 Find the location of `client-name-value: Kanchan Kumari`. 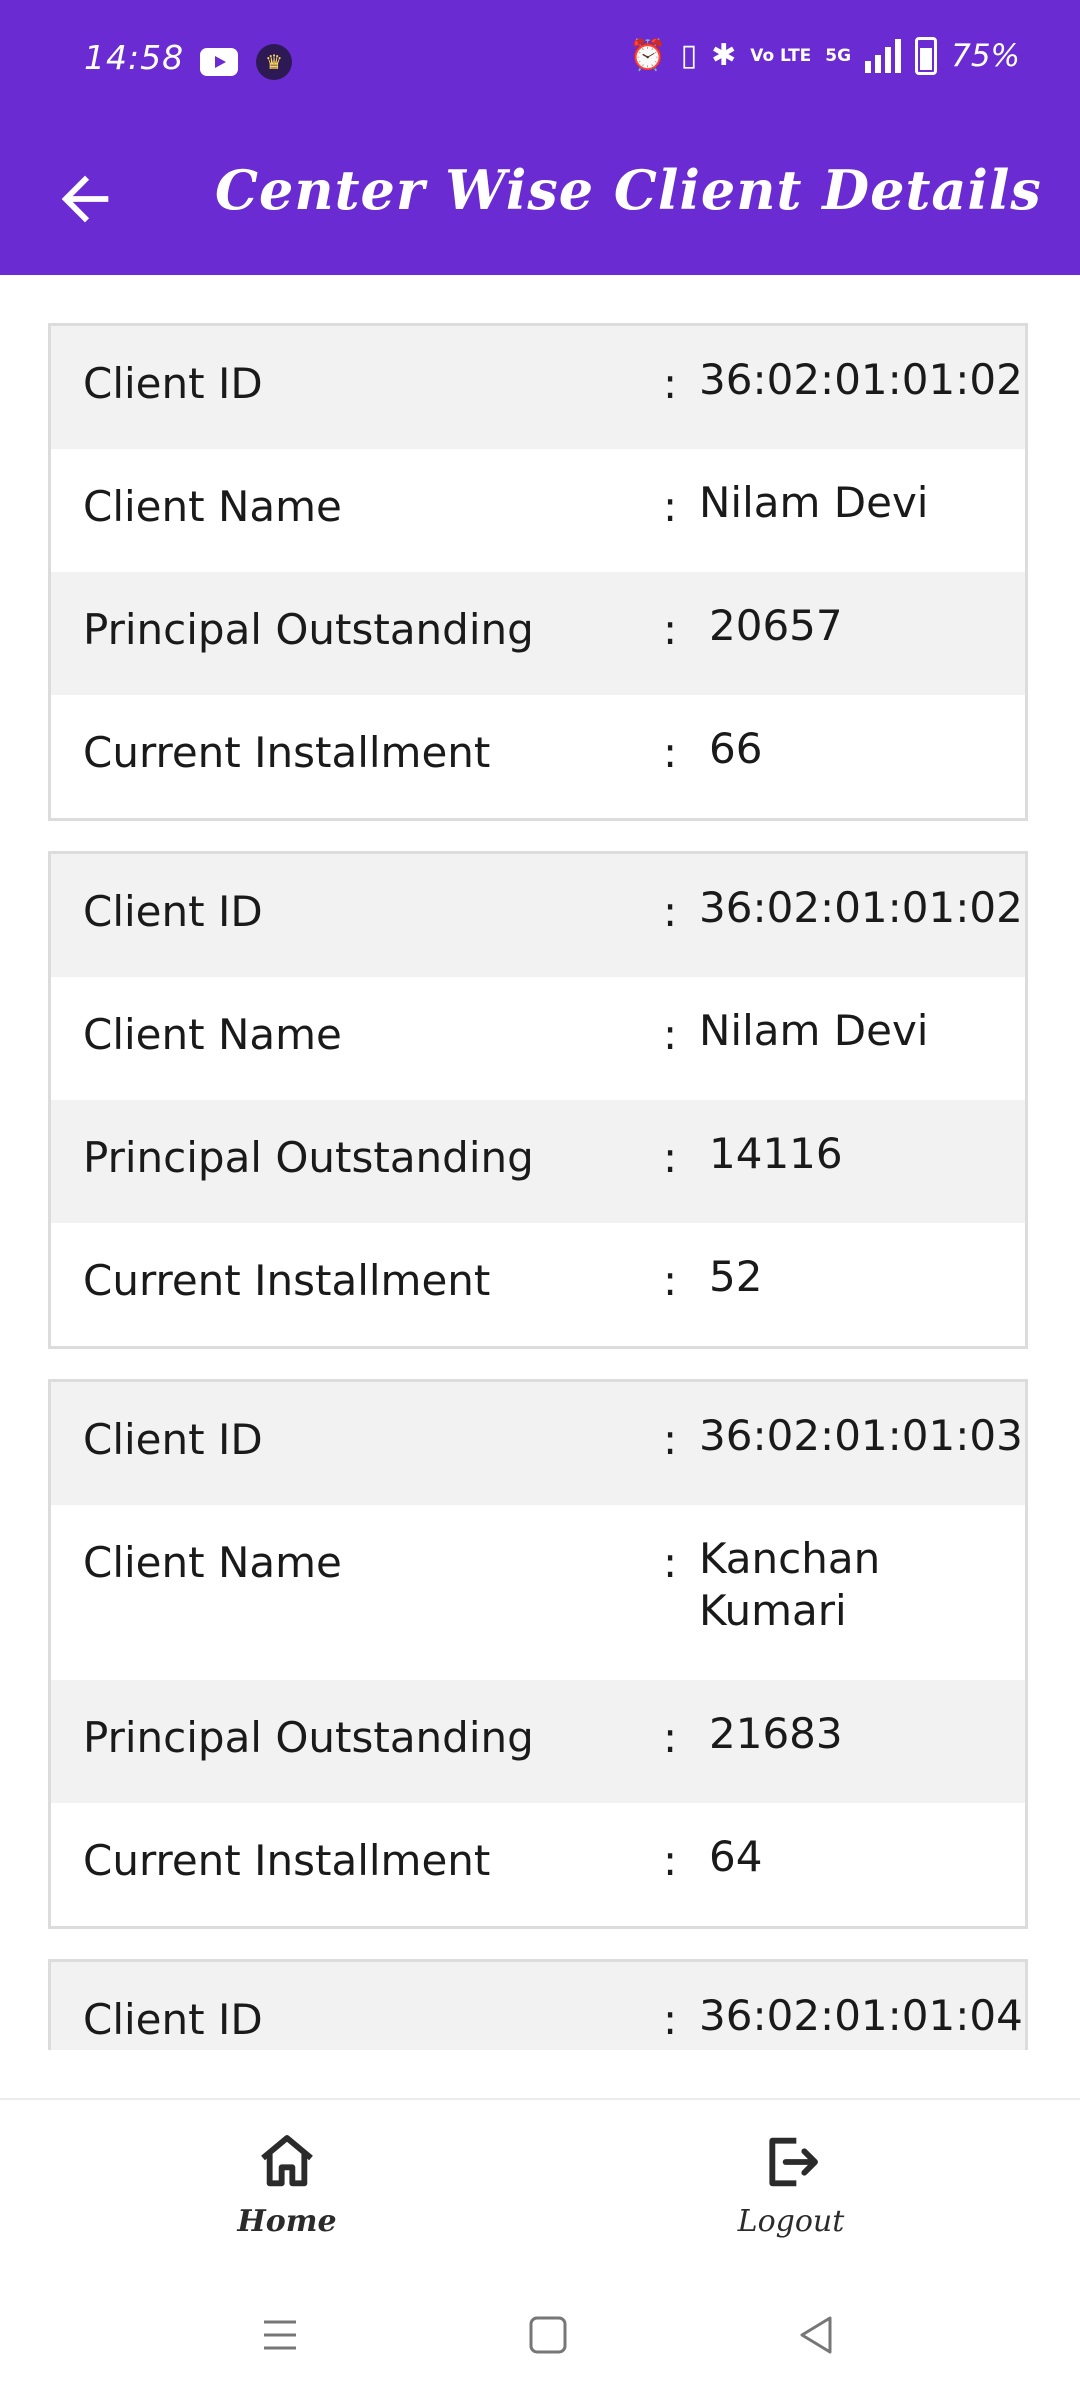

client-name-value: Kanchan Kumari is located at coordinates (790, 1584).